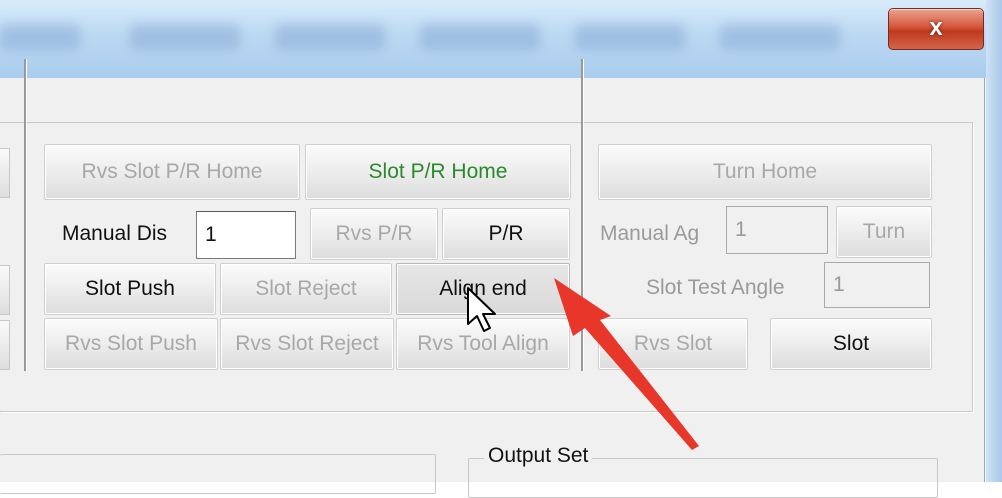 The width and height of the screenshot is (1002, 498). I want to click on button-label: Turn, so click(884, 231).